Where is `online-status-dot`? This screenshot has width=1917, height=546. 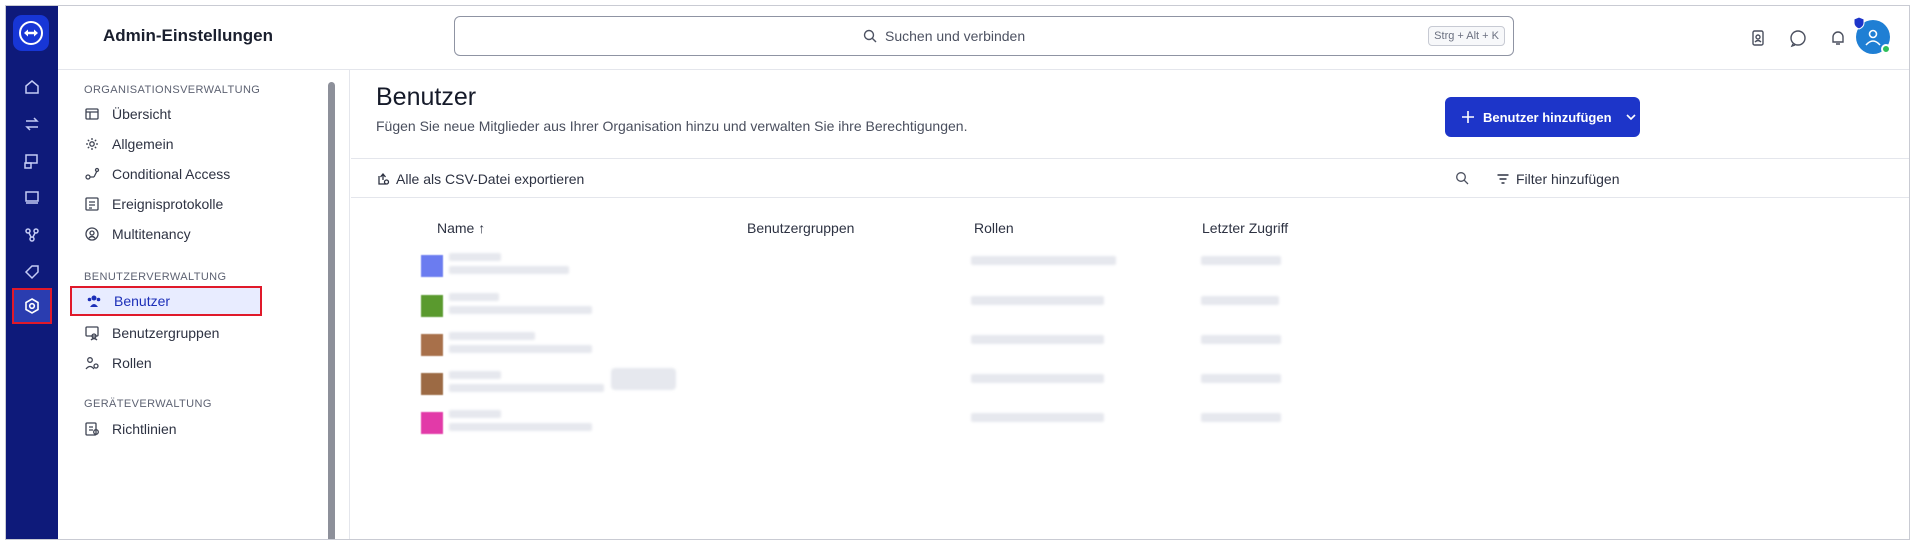
online-status-dot is located at coordinates (1886, 49).